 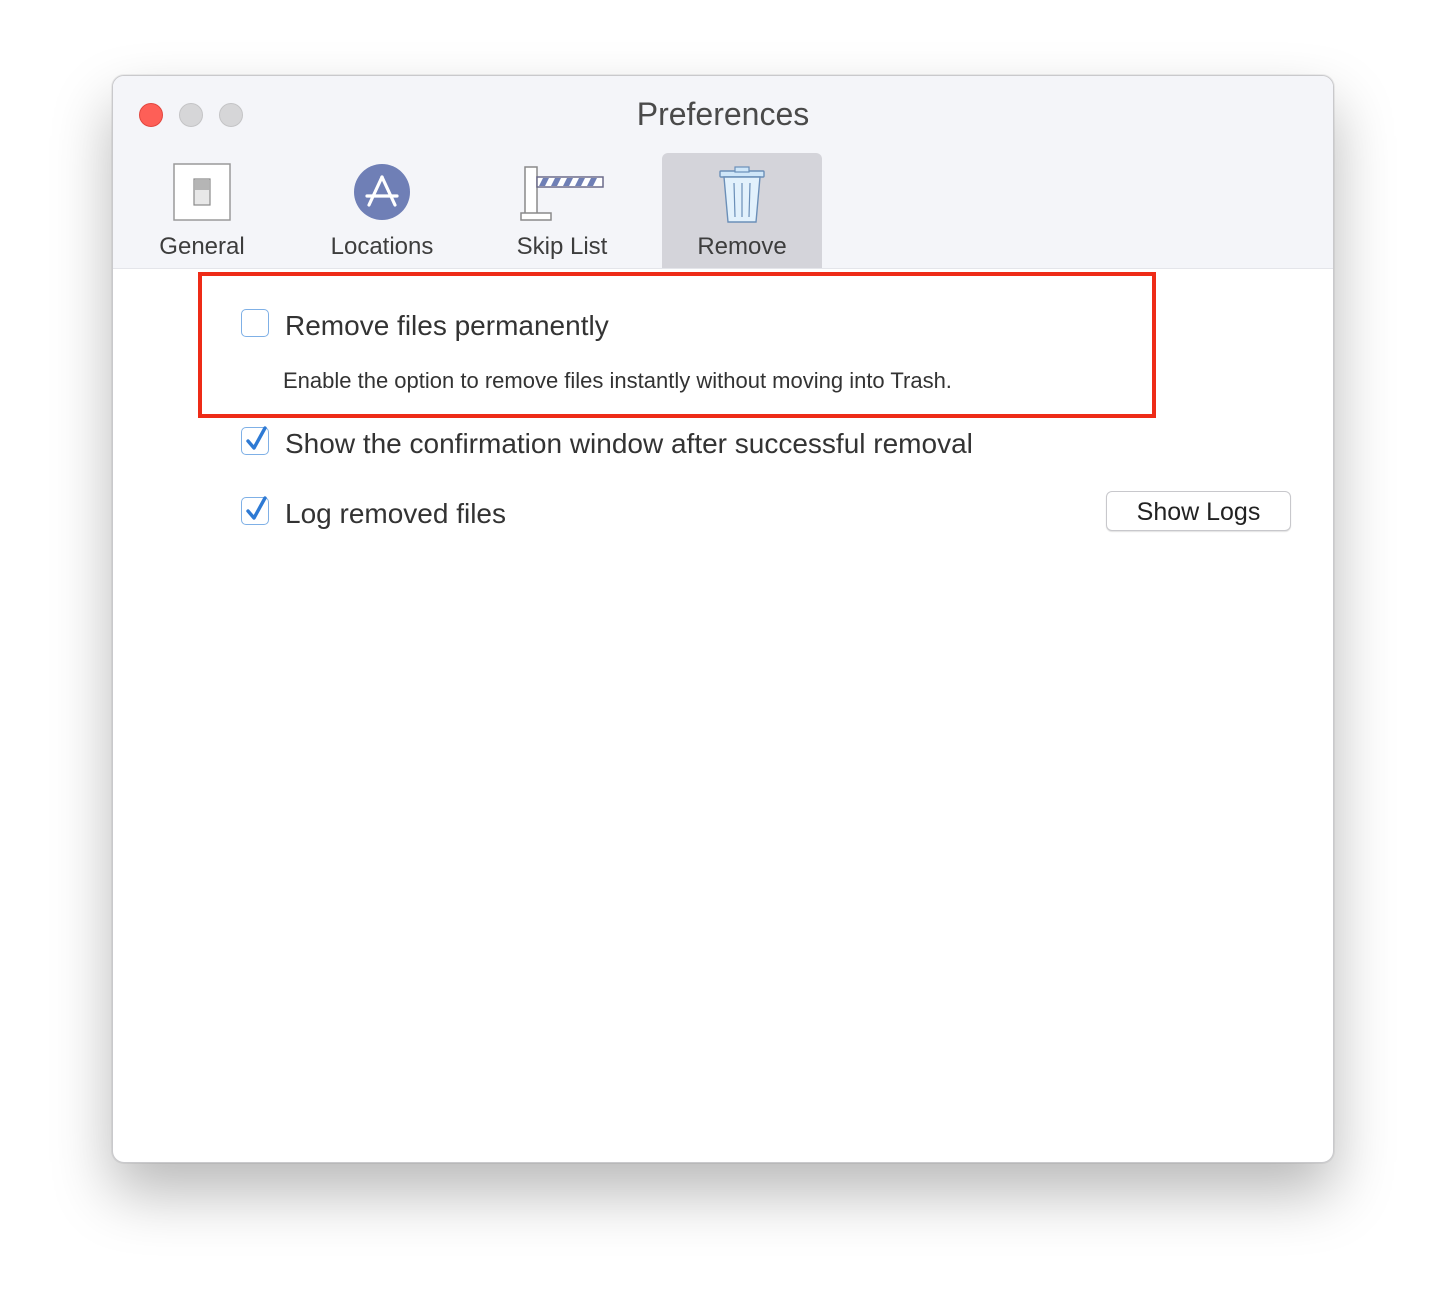 I want to click on tab-remove-label: Remove, so click(x=742, y=246).